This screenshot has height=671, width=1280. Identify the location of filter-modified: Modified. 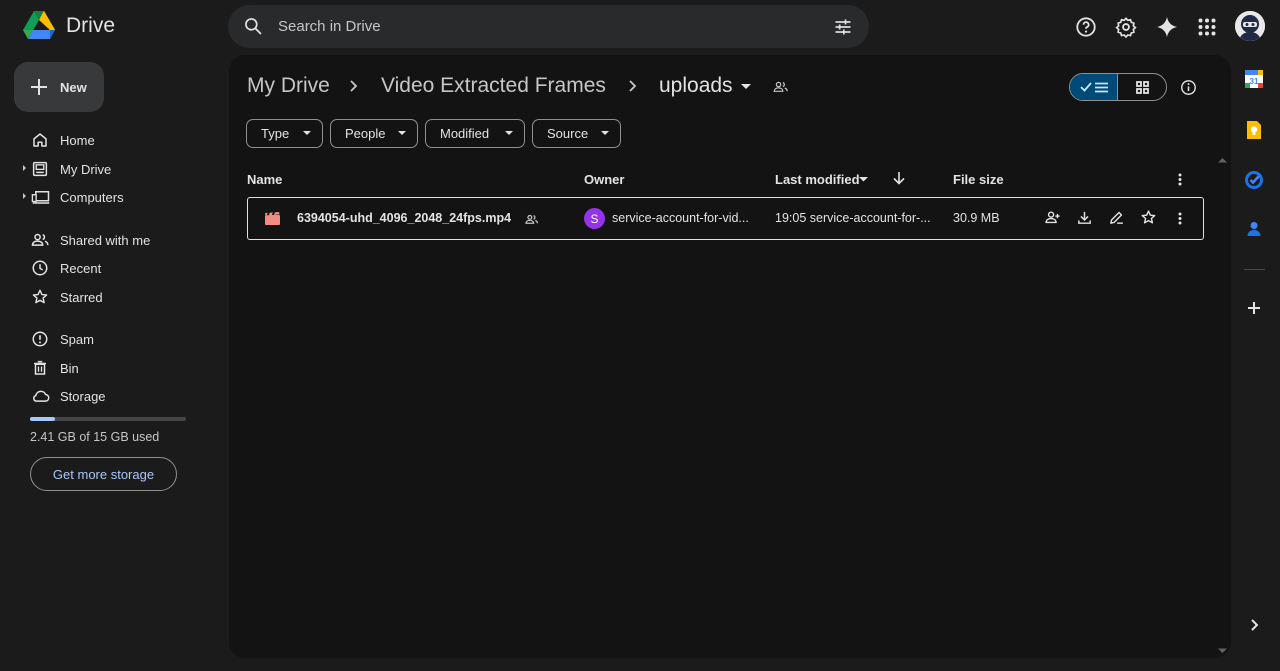
(475, 133).